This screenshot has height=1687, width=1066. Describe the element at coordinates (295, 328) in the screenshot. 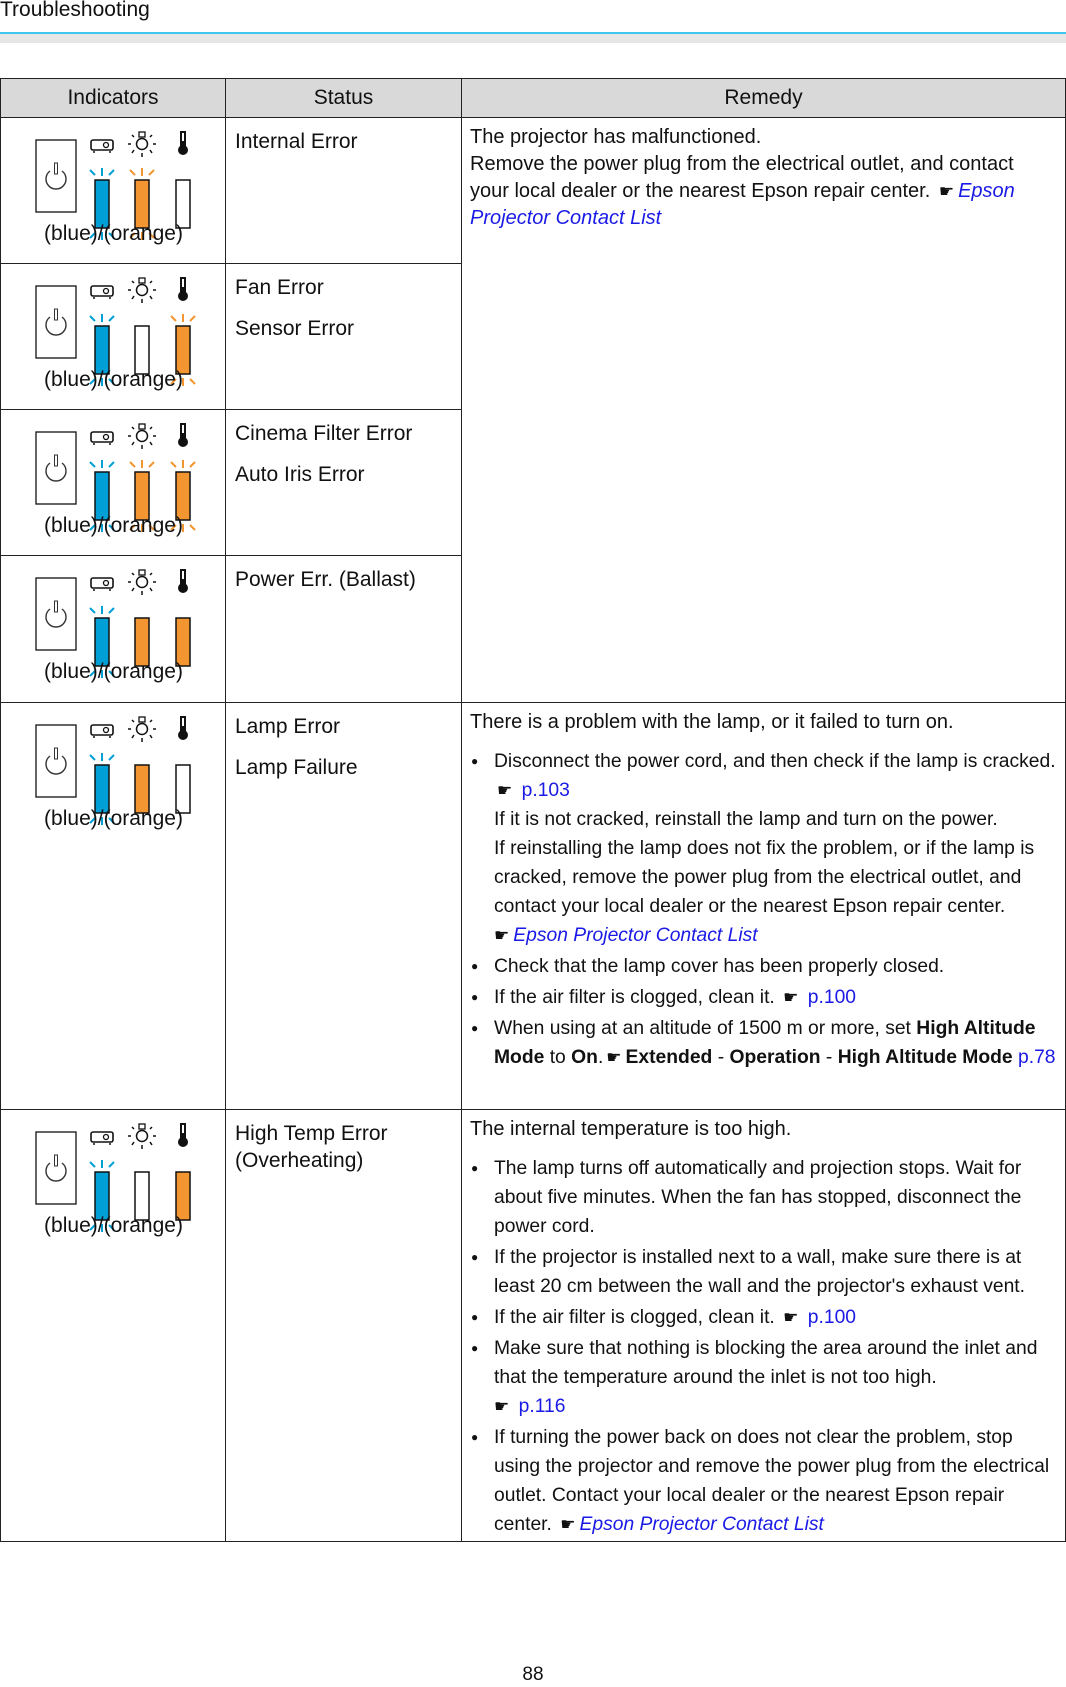

I see `status-text: Sensor Error` at that location.